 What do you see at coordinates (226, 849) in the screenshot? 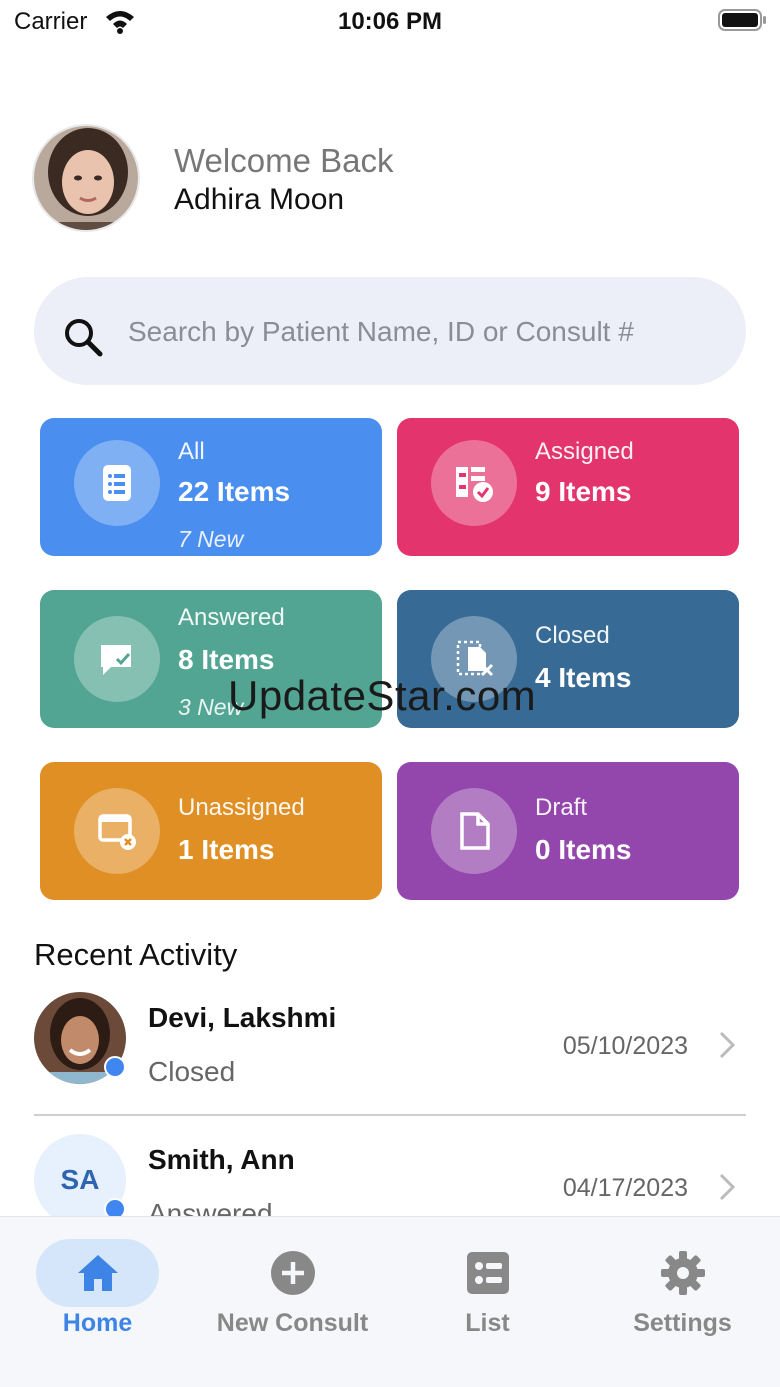
I see `tile-count: 1 Items` at bounding box center [226, 849].